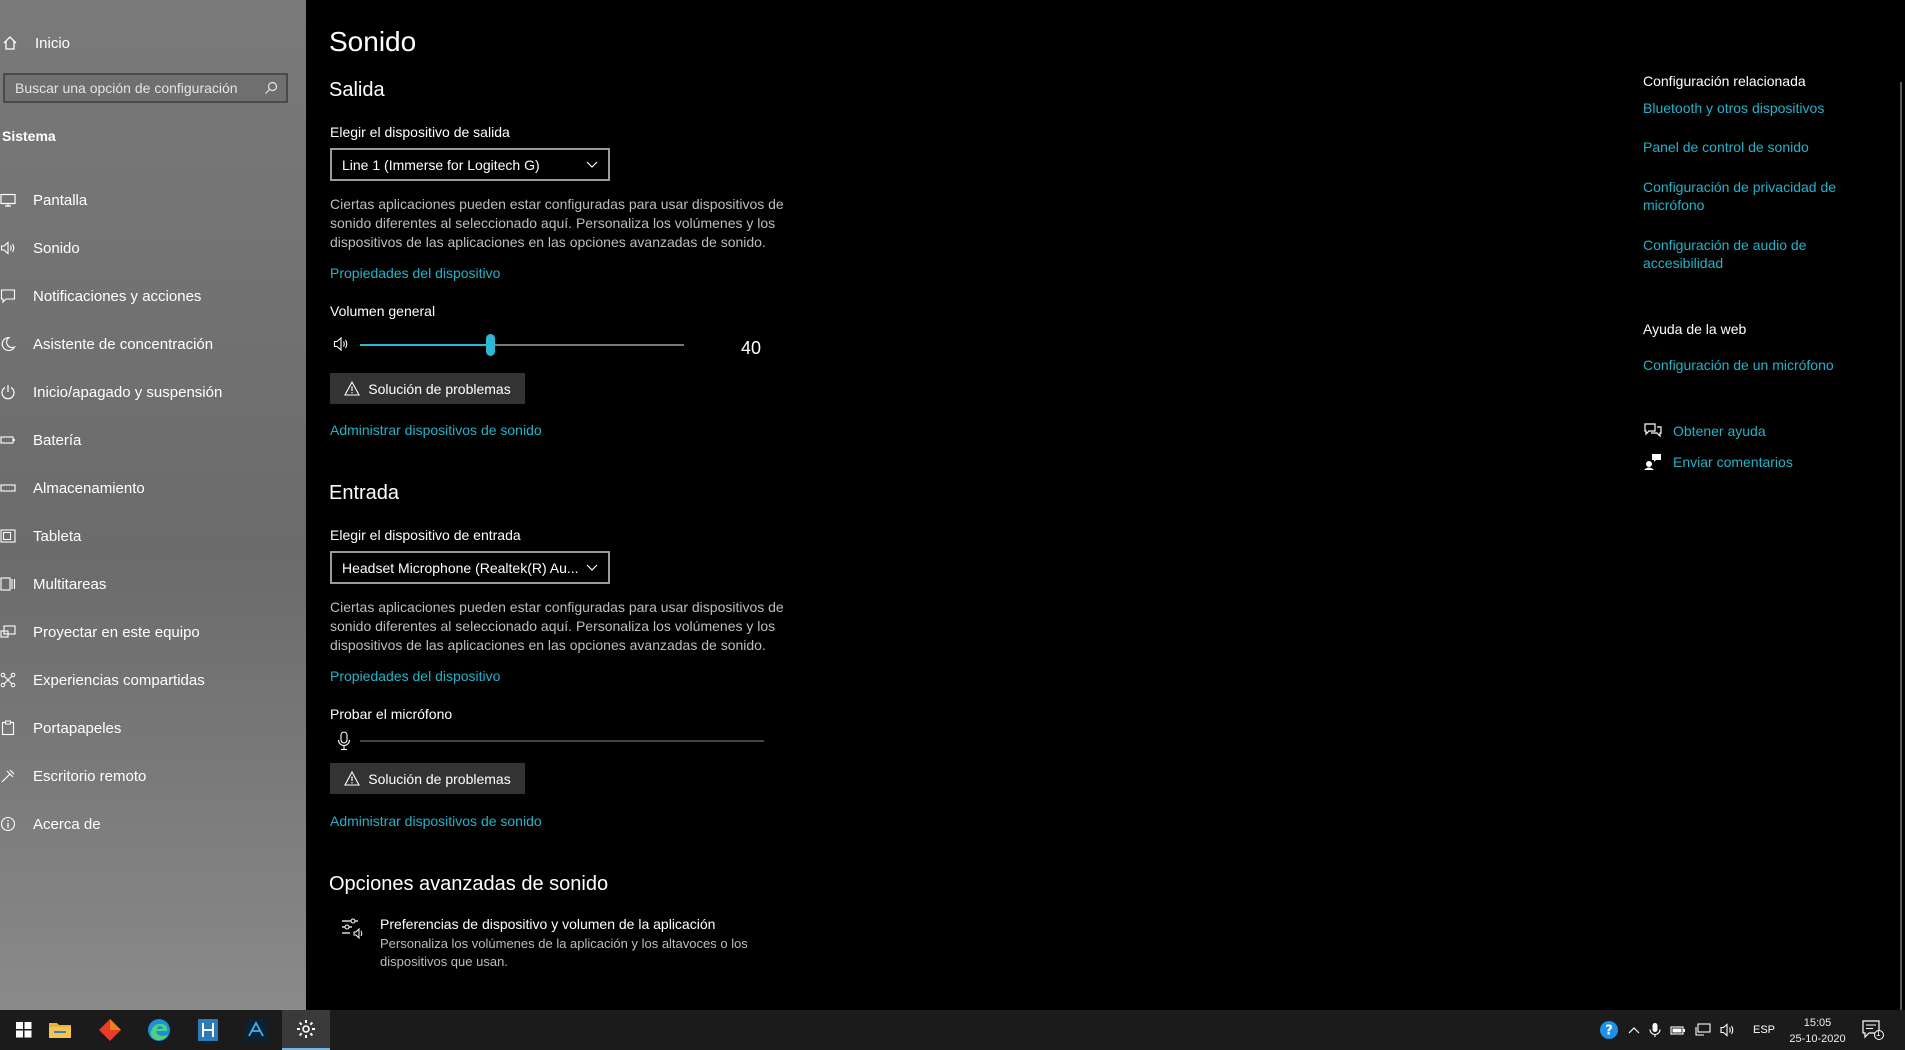 The height and width of the screenshot is (1050, 1905). What do you see at coordinates (67, 824) in the screenshot?
I see `sidebar-item-label: Acerca de` at bounding box center [67, 824].